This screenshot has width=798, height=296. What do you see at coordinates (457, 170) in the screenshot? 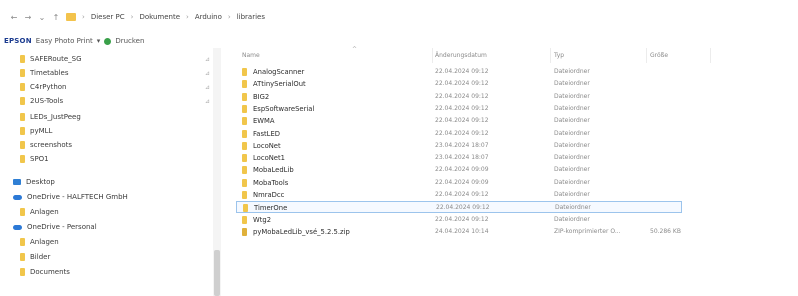
I see `file-row: MobaLedLib 22.04.2024 09:09 Dateiordner` at bounding box center [457, 170].